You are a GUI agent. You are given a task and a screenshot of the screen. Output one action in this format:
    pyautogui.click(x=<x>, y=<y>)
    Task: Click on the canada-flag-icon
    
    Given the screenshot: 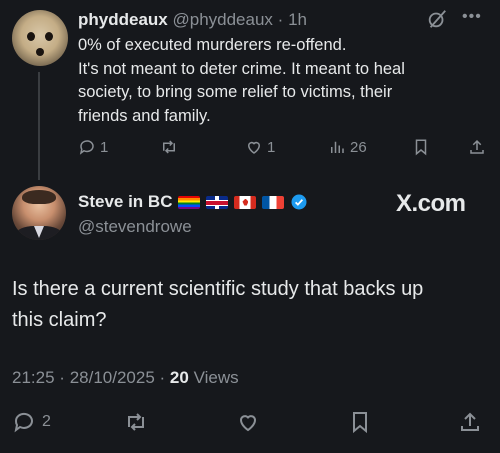 What is the action you would take?
    pyautogui.click(x=245, y=202)
    